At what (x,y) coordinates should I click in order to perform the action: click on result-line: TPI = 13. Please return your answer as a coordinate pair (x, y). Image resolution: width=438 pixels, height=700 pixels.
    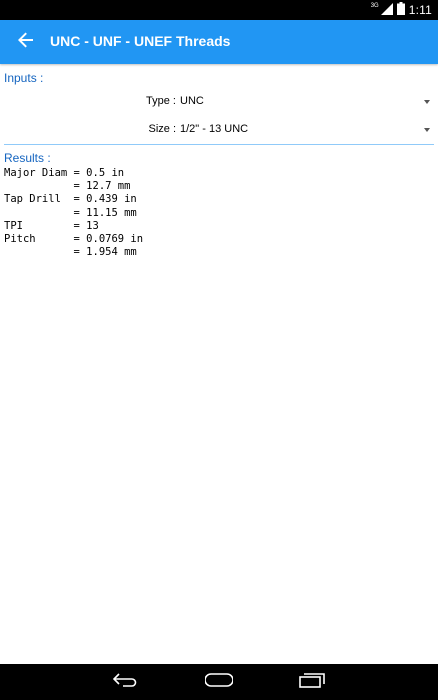
    Looking at the image, I should click on (51, 225).